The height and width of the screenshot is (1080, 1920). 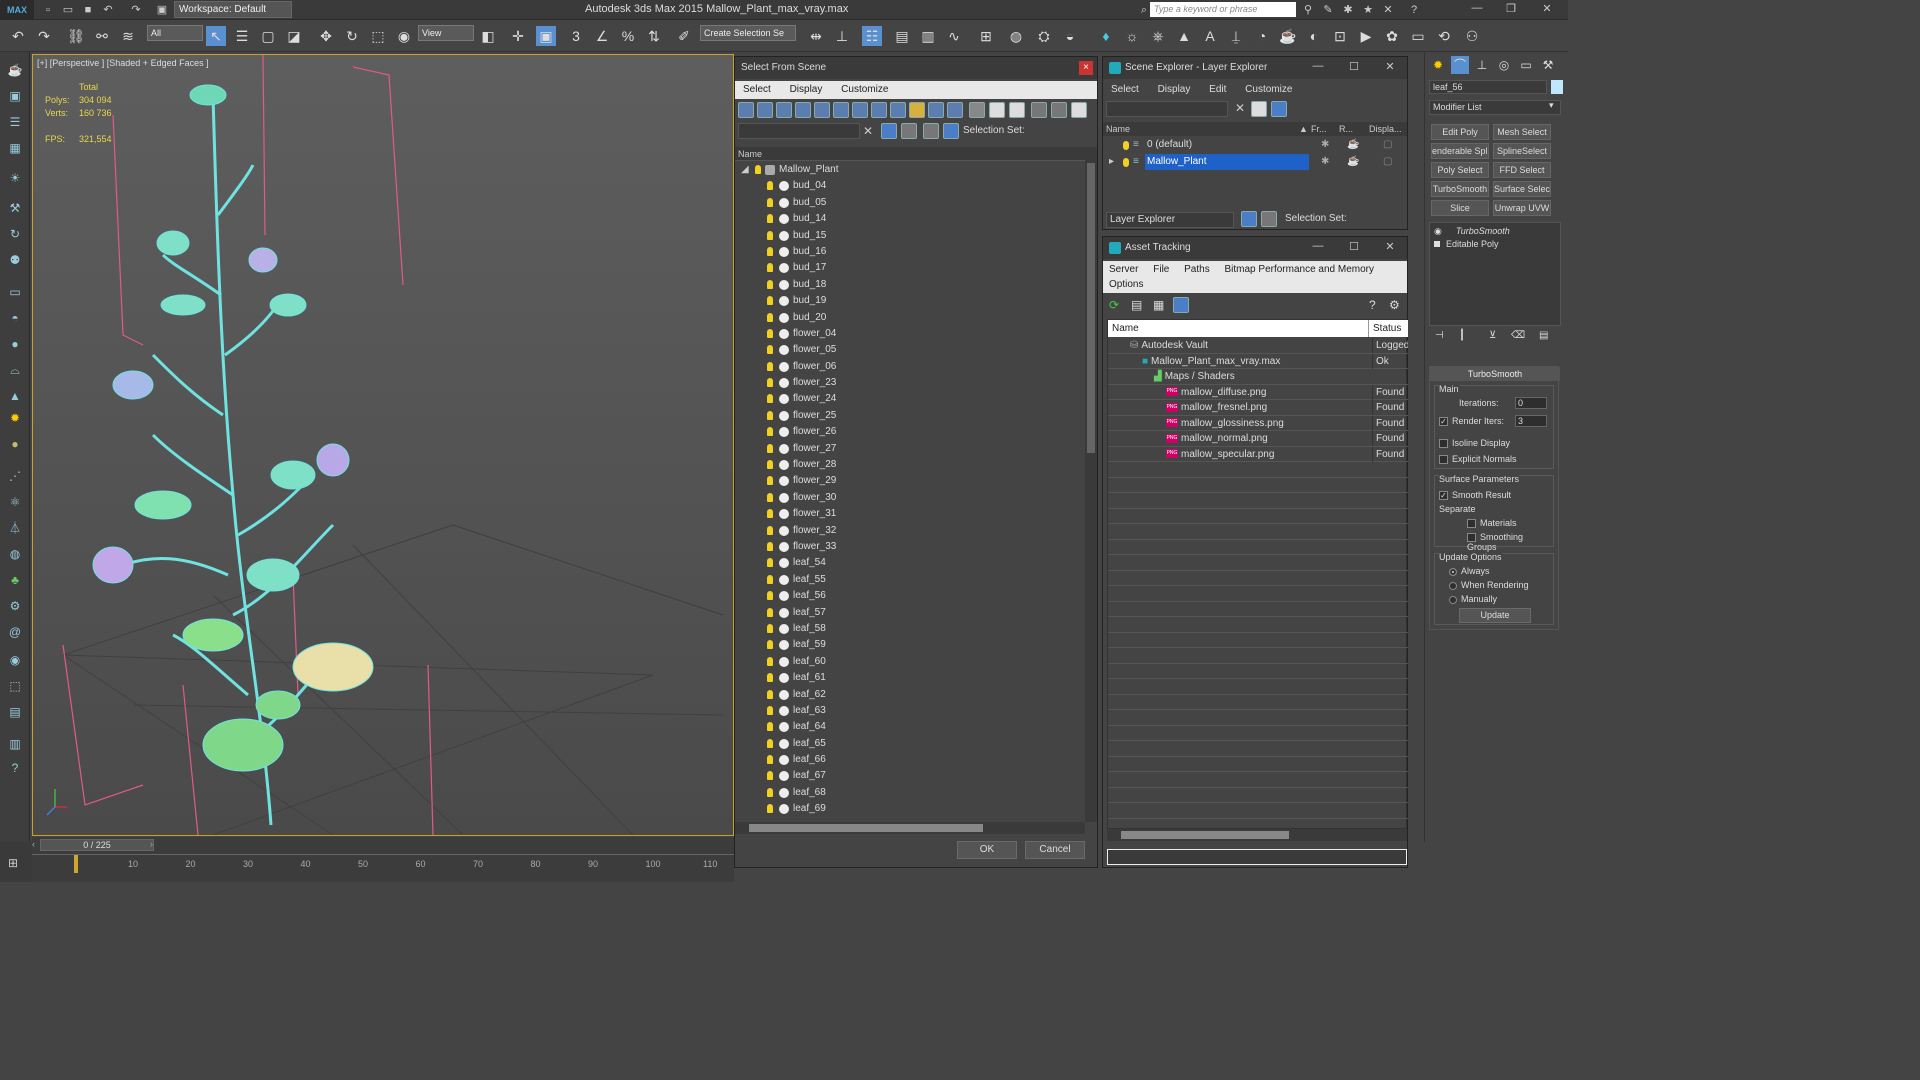 What do you see at coordinates (602, 36) in the screenshot?
I see `angle-snap-icon: ∠` at bounding box center [602, 36].